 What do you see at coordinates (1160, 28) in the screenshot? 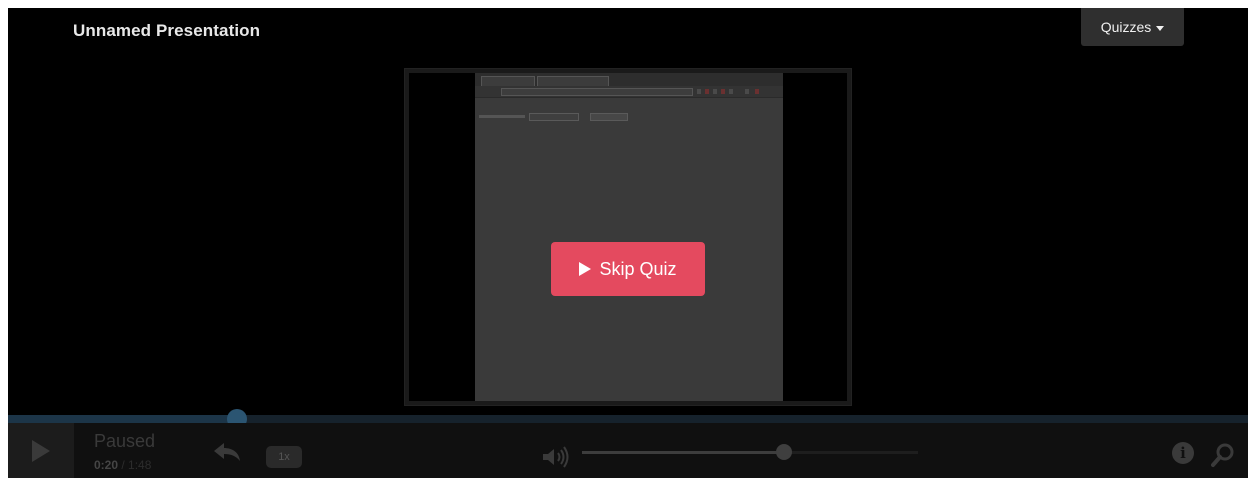
I see `chevron-down-icon` at bounding box center [1160, 28].